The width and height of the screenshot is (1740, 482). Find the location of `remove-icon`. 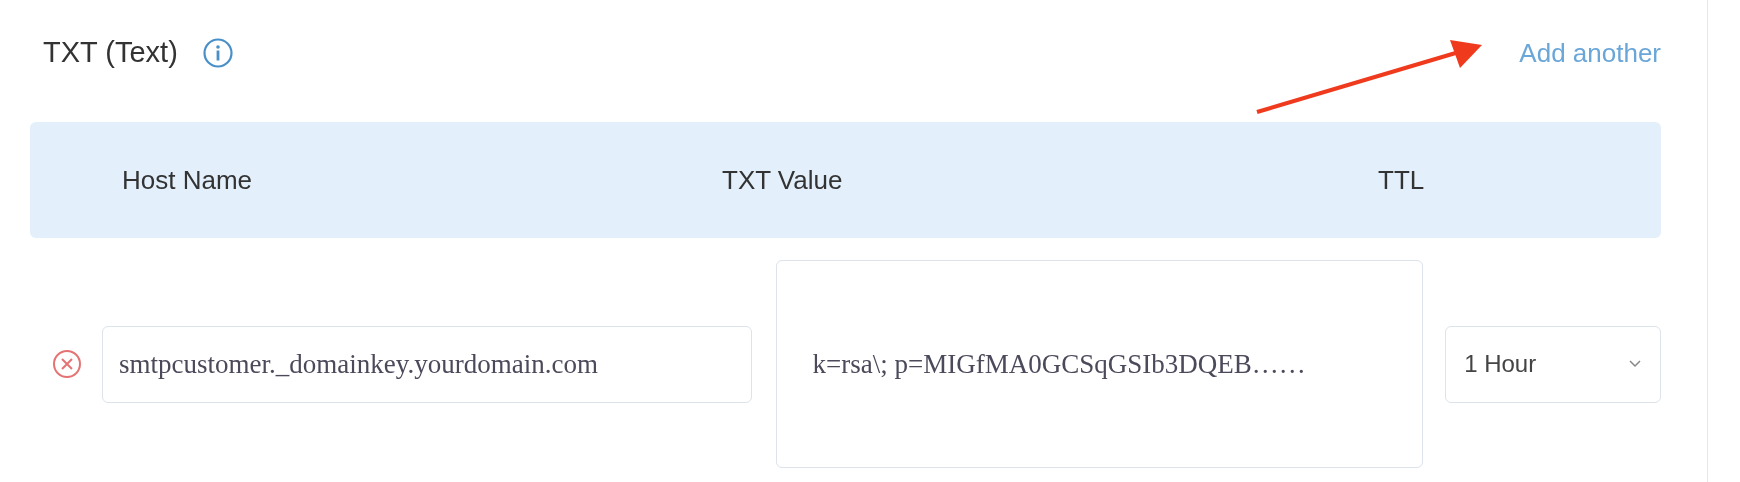

remove-icon is located at coordinates (67, 364).